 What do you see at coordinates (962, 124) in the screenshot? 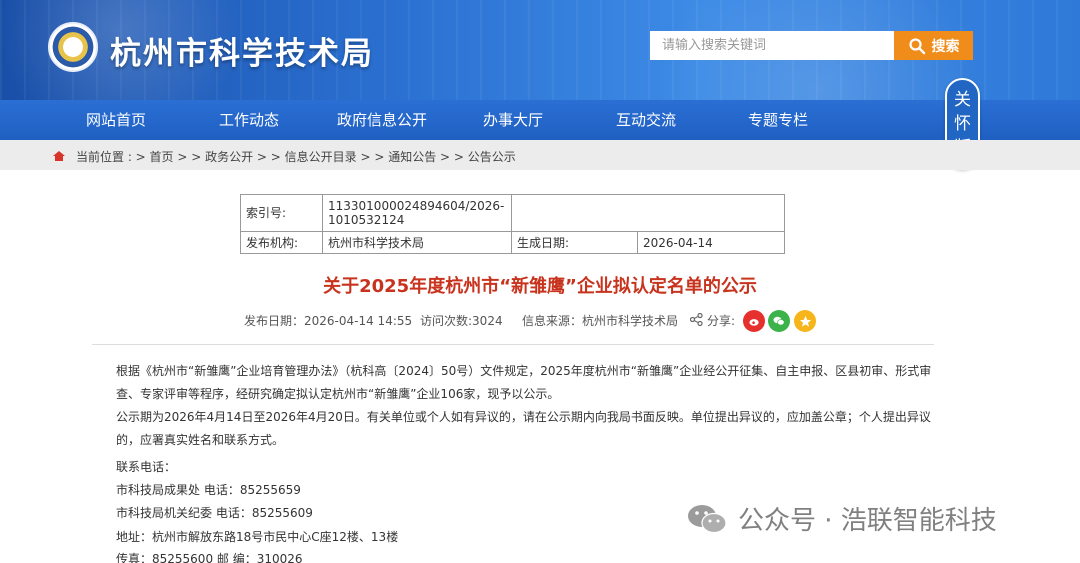
I see `care-char-2: 怀` at bounding box center [962, 124].